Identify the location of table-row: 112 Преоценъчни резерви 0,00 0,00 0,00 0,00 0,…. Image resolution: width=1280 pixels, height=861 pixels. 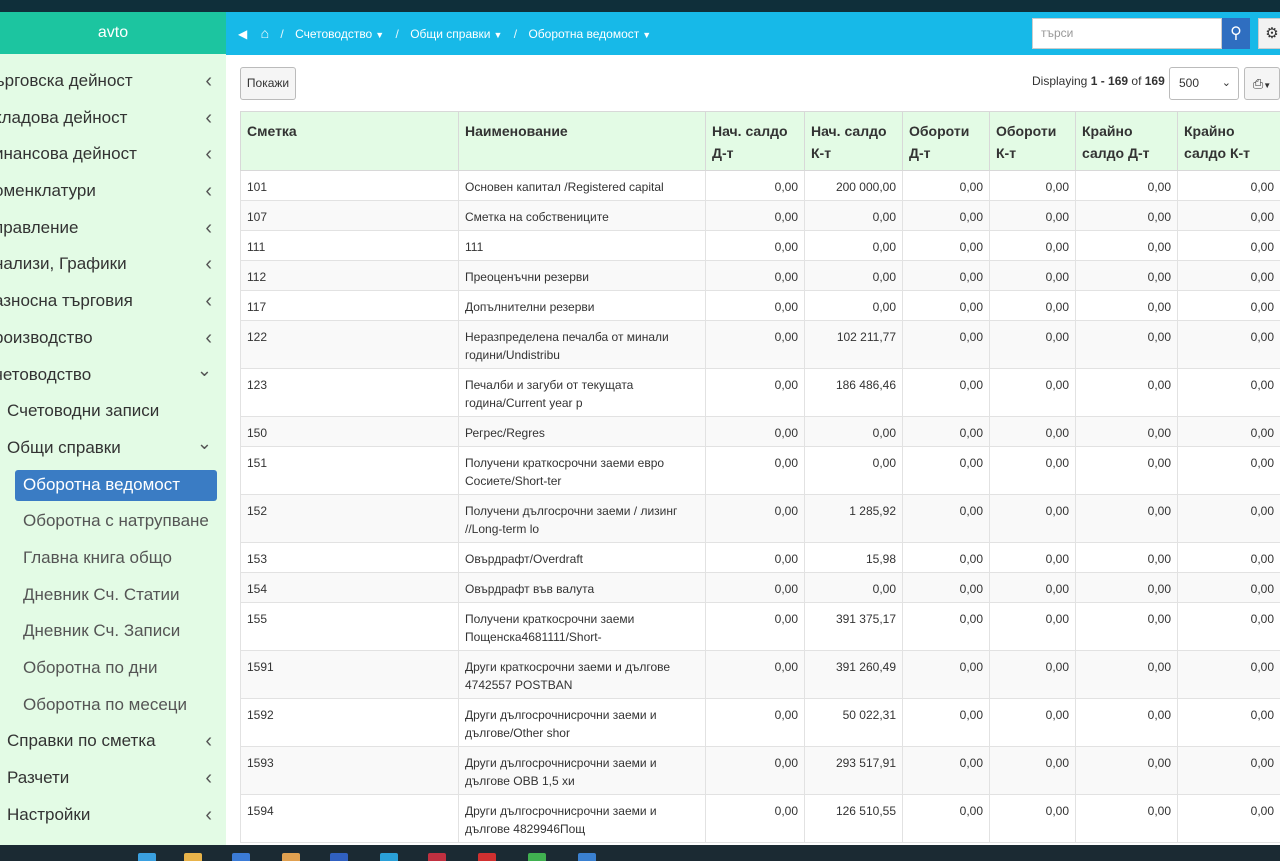
(760, 275).